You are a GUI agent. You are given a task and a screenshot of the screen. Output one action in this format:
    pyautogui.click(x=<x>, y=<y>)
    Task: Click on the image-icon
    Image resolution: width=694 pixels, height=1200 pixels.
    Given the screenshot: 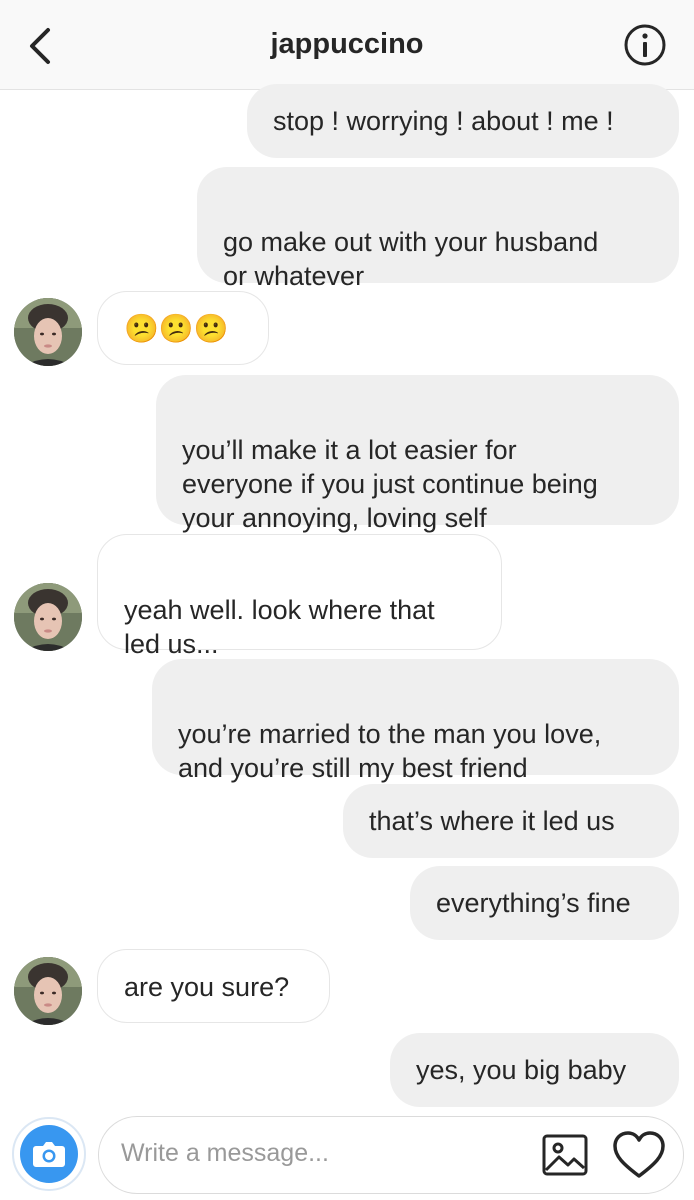 What is the action you would take?
    pyautogui.click(x=565, y=1155)
    